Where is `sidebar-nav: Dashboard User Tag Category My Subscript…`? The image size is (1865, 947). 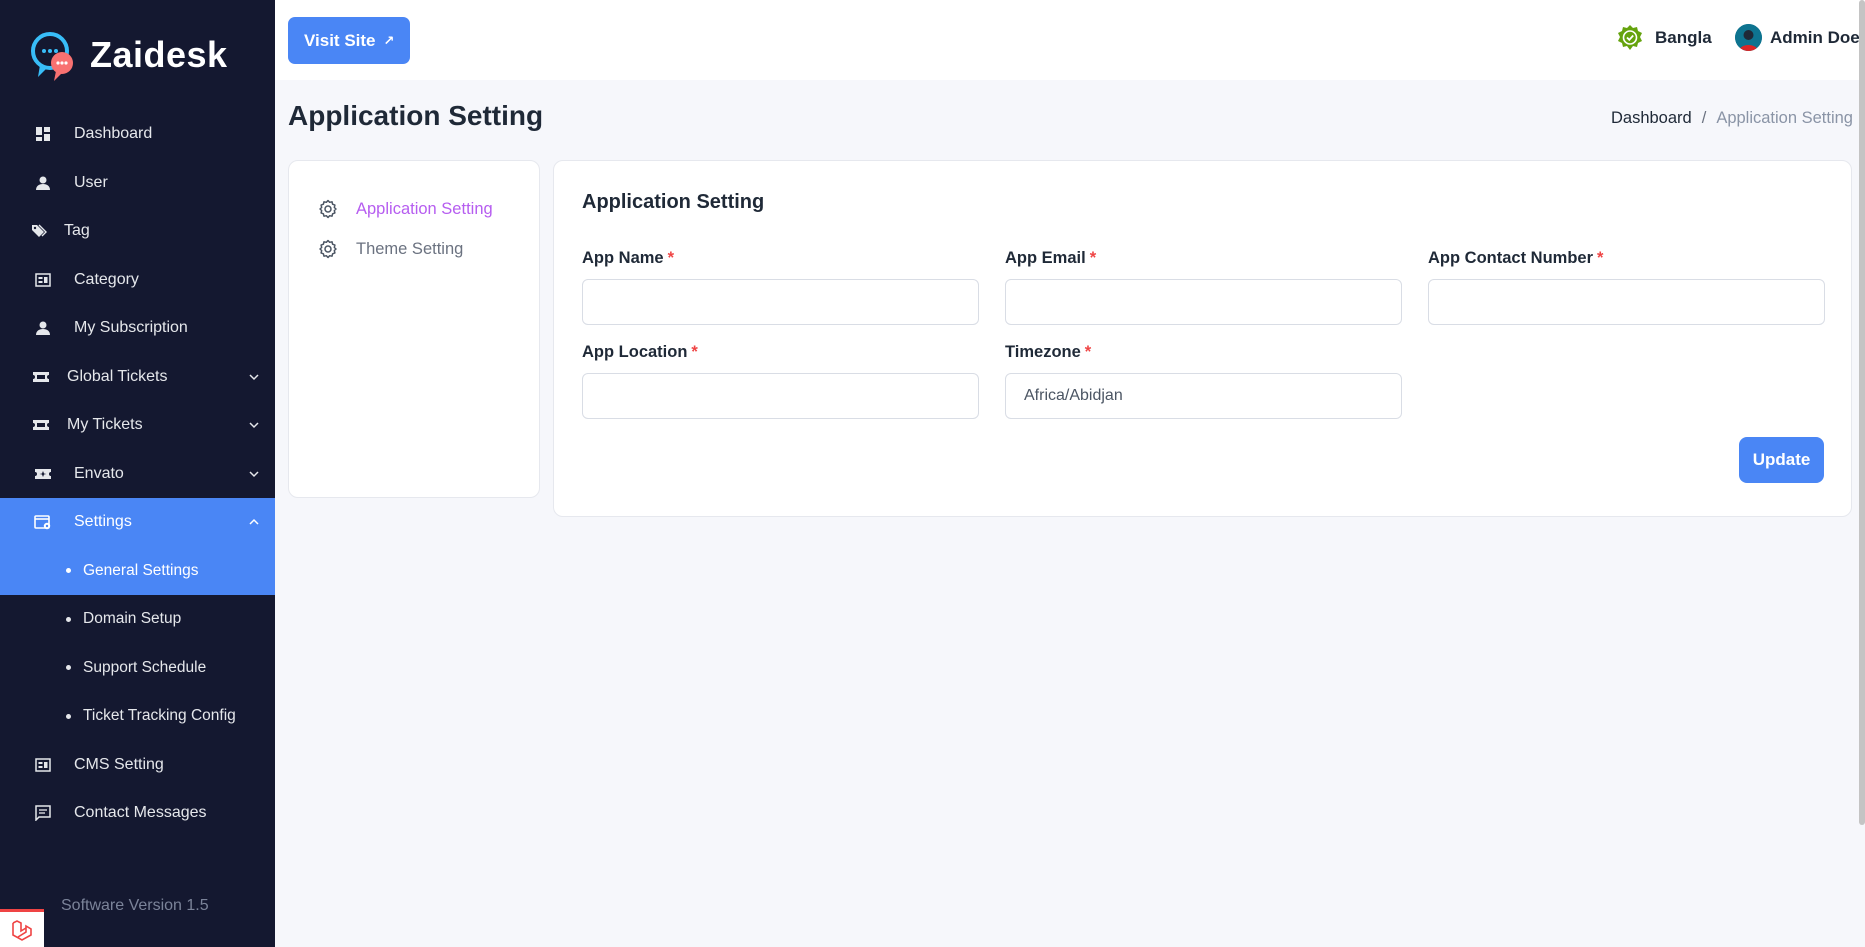
sidebar-nav: Dashboard User Tag Category My Subscript… is located at coordinates (137, 474).